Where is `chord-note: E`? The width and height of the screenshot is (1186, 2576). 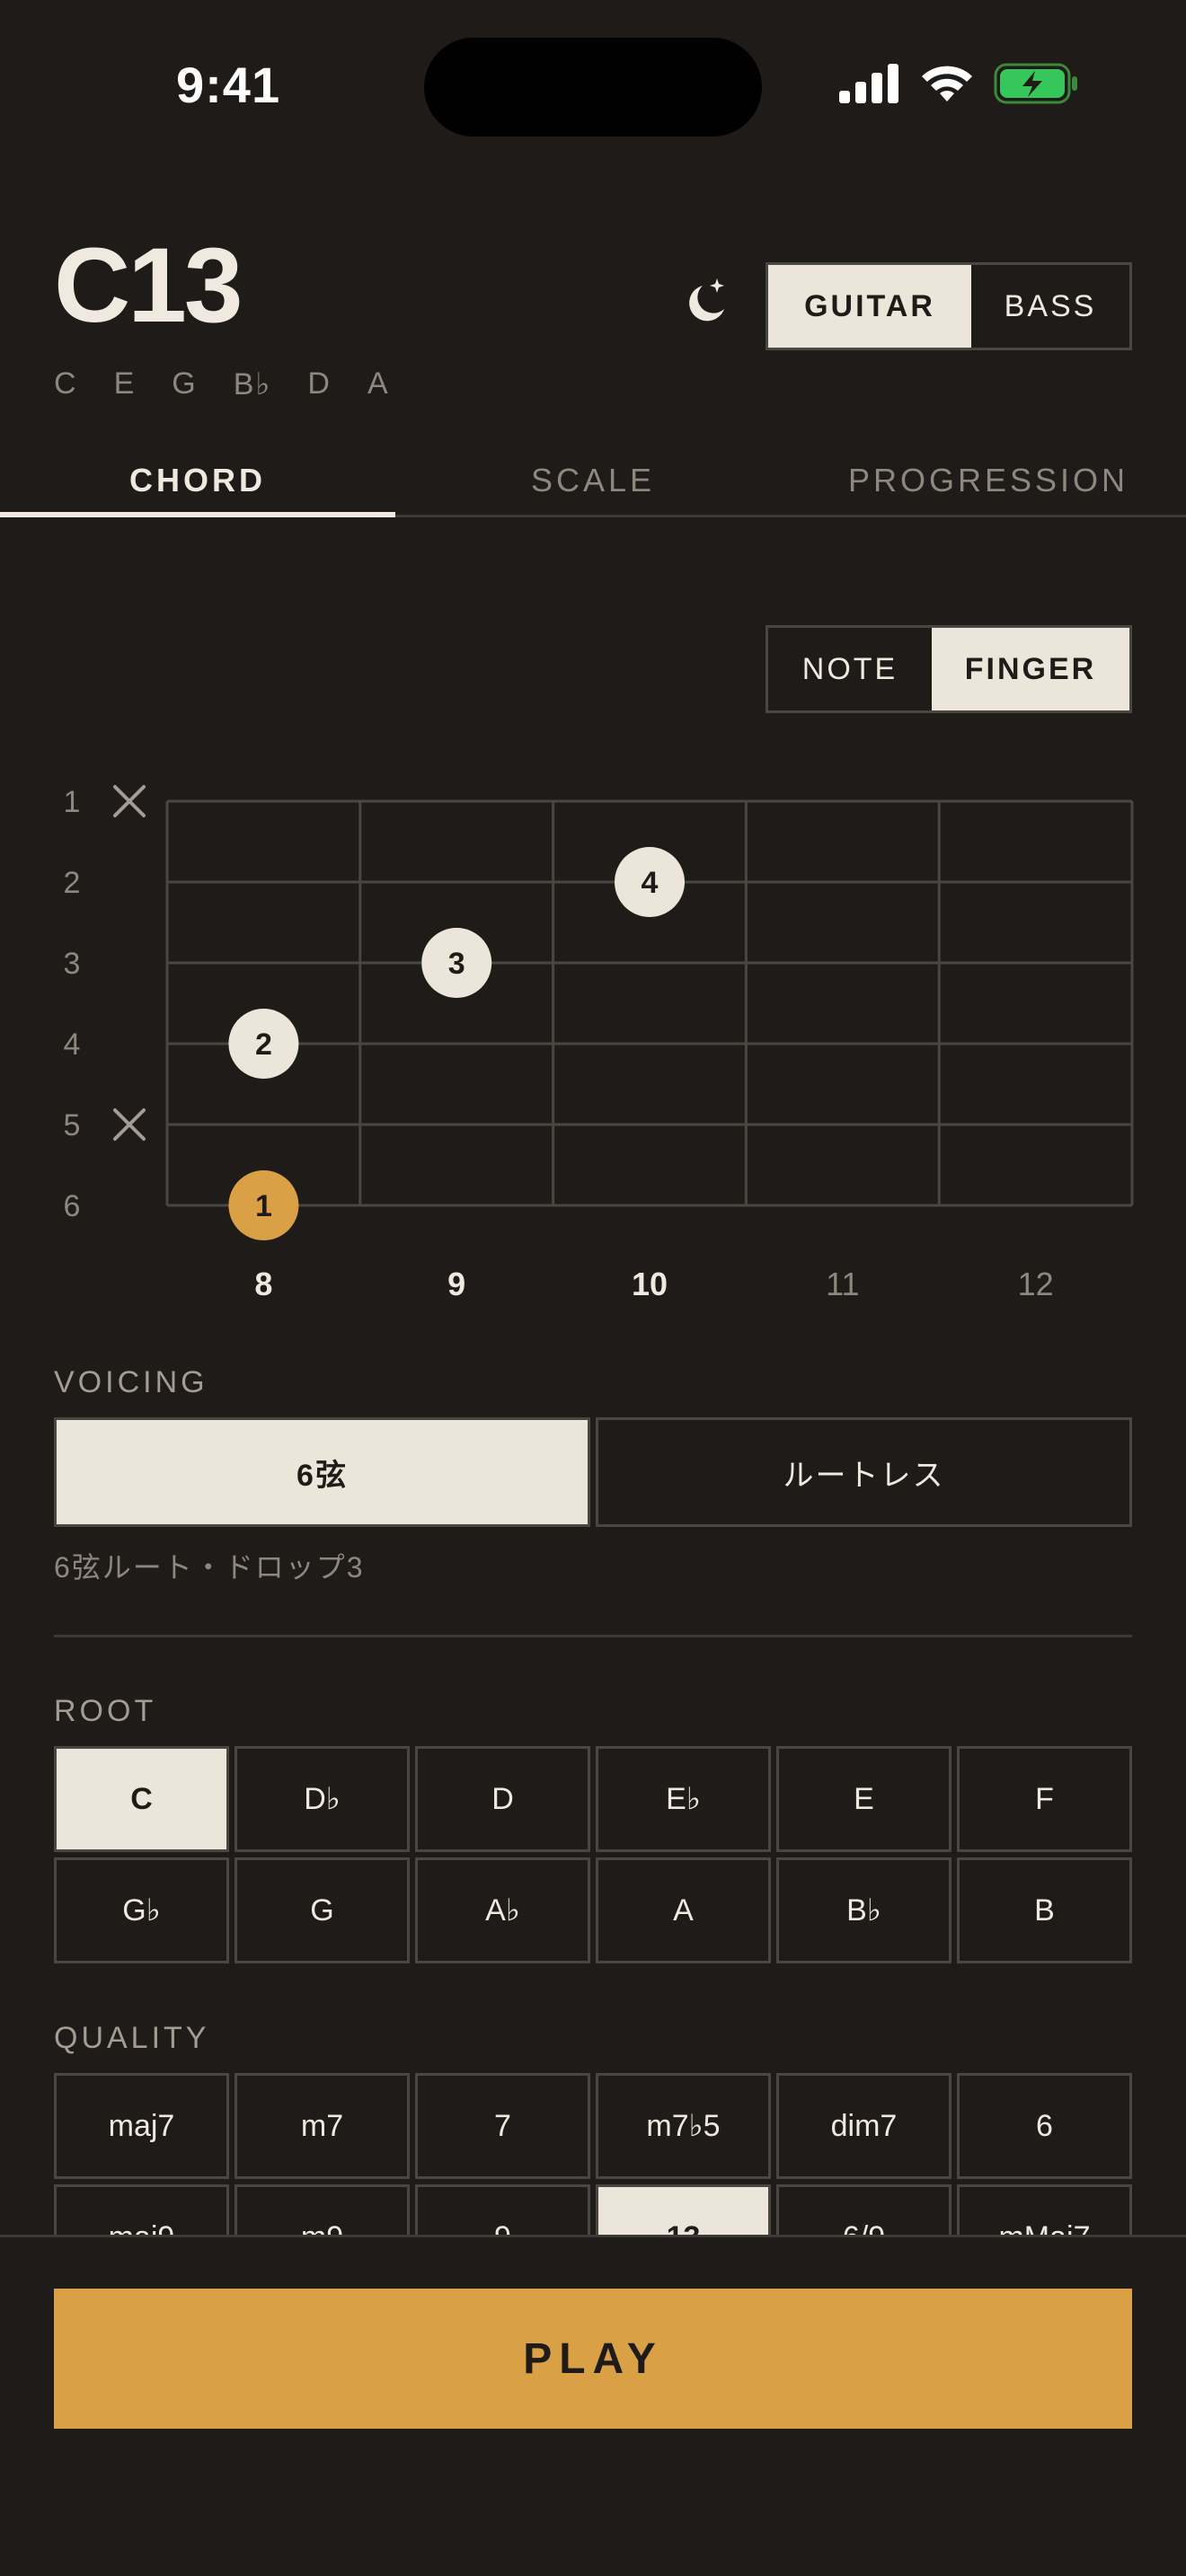 chord-note: E is located at coordinates (125, 383).